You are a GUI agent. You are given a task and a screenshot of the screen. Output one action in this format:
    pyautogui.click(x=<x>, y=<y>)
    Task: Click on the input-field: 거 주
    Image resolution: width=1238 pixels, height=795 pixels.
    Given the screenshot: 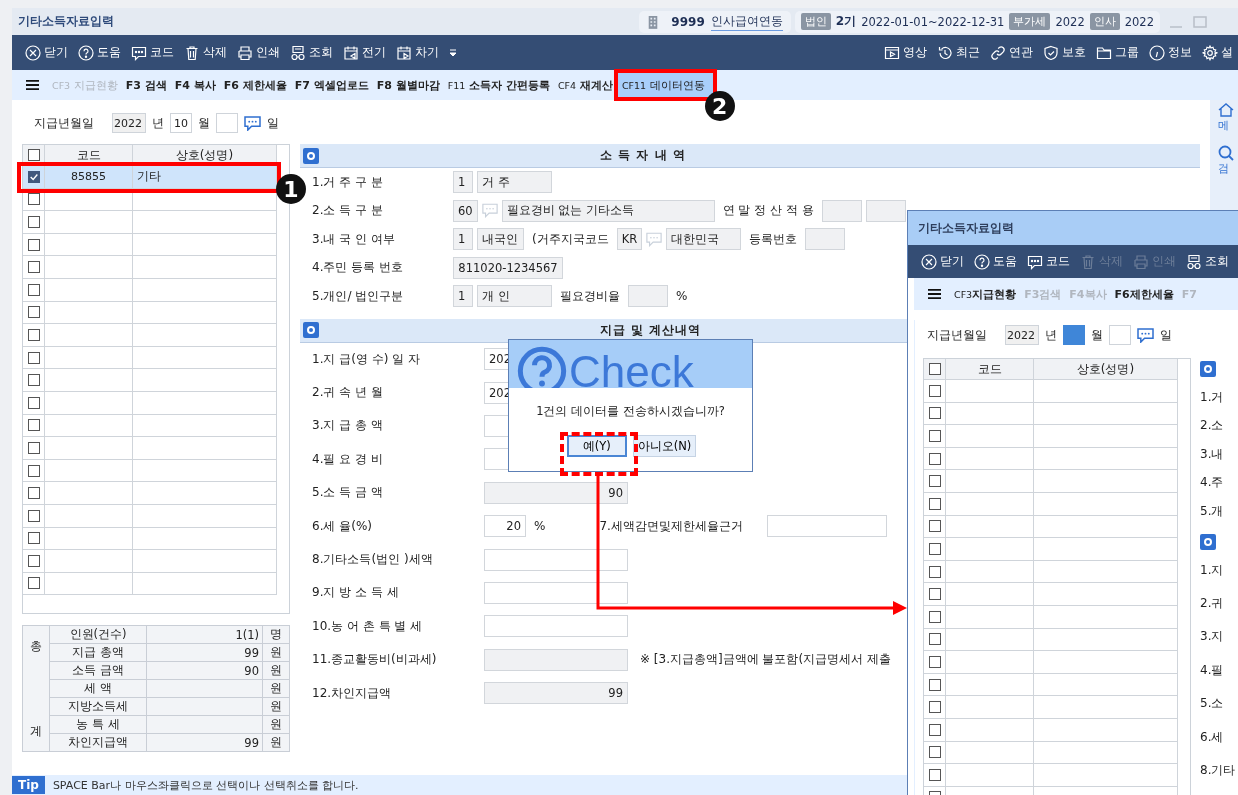 What is the action you would take?
    pyautogui.click(x=514, y=182)
    